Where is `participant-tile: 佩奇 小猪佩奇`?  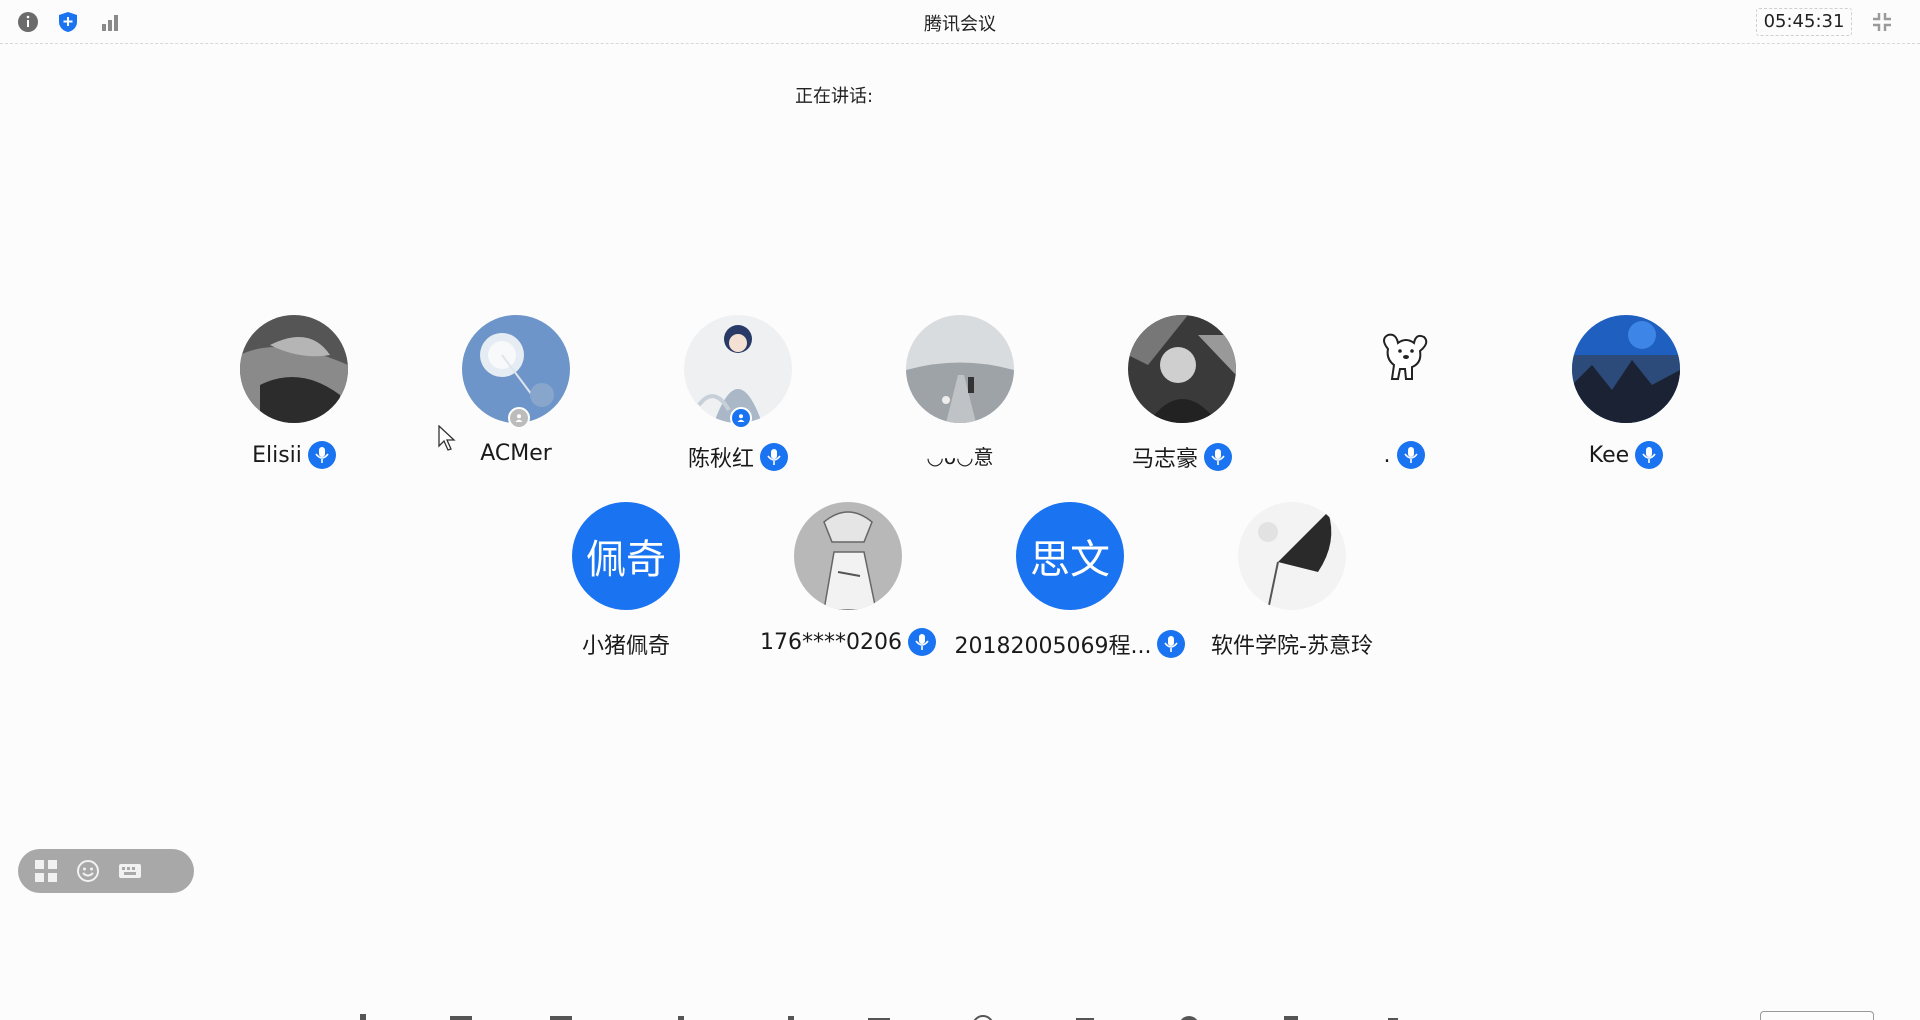 participant-tile: 佩奇 小猪佩奇 is located at coordinates (626, 580).